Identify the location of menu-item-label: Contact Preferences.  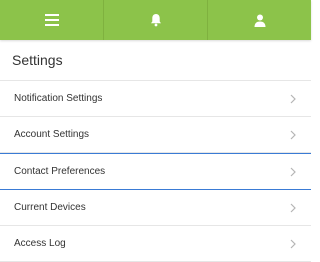
(60, 171).